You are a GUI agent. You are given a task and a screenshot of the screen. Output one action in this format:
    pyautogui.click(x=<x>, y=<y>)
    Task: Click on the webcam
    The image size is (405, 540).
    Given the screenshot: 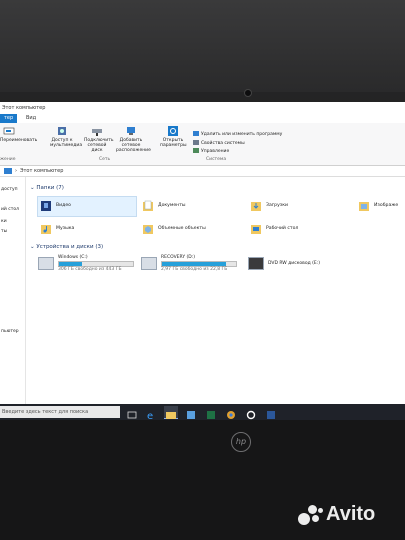 What is the action you would take?
    pyautogui.click(x=248, y=93)
    